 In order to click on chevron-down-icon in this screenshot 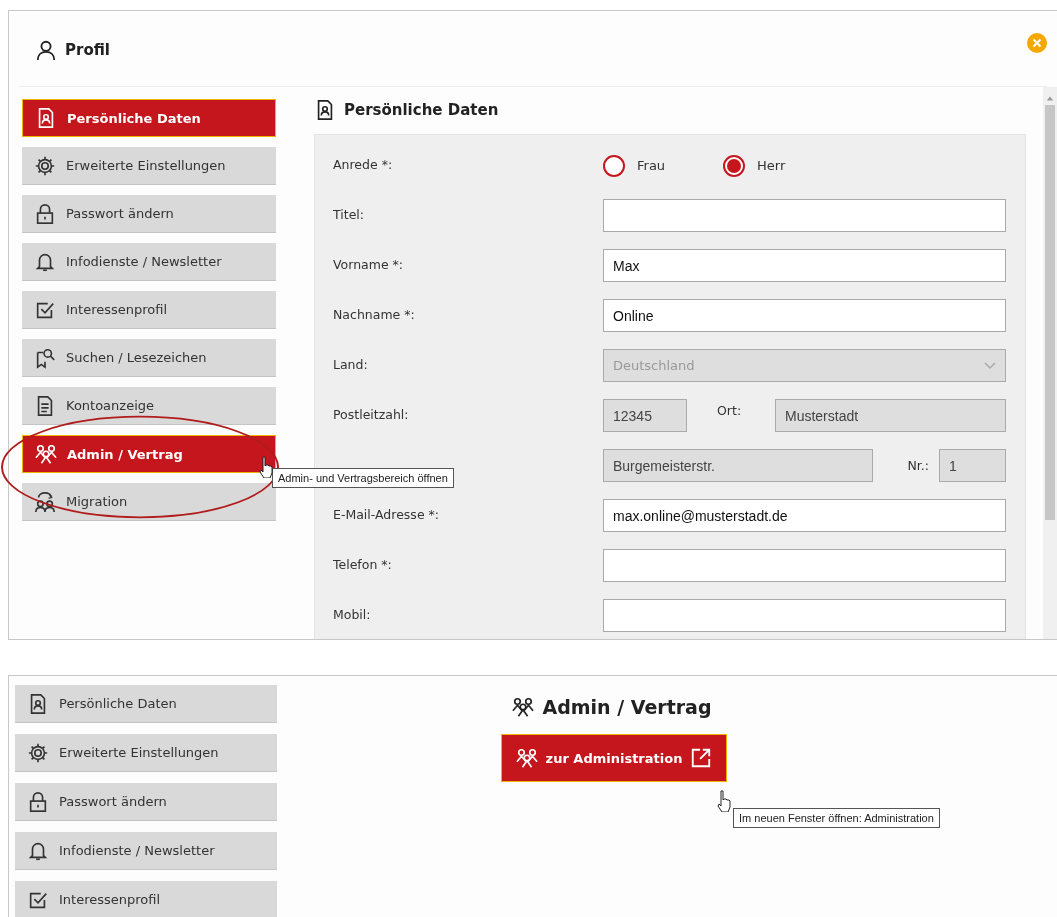, I will do `click(990, 365)`.